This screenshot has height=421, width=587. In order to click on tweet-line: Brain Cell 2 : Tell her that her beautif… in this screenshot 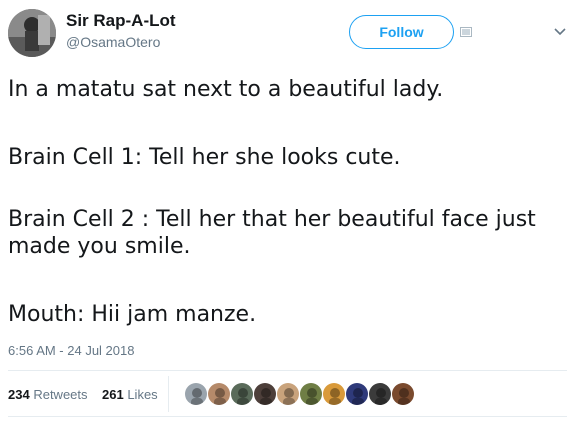, I will do `click(272, 233)`.